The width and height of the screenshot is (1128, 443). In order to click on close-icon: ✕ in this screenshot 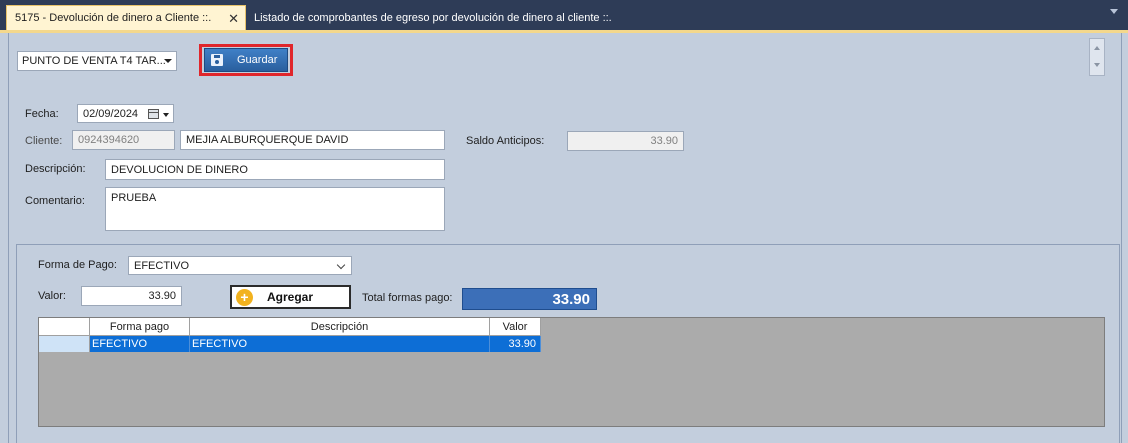, I will do `click(233, 19)`.